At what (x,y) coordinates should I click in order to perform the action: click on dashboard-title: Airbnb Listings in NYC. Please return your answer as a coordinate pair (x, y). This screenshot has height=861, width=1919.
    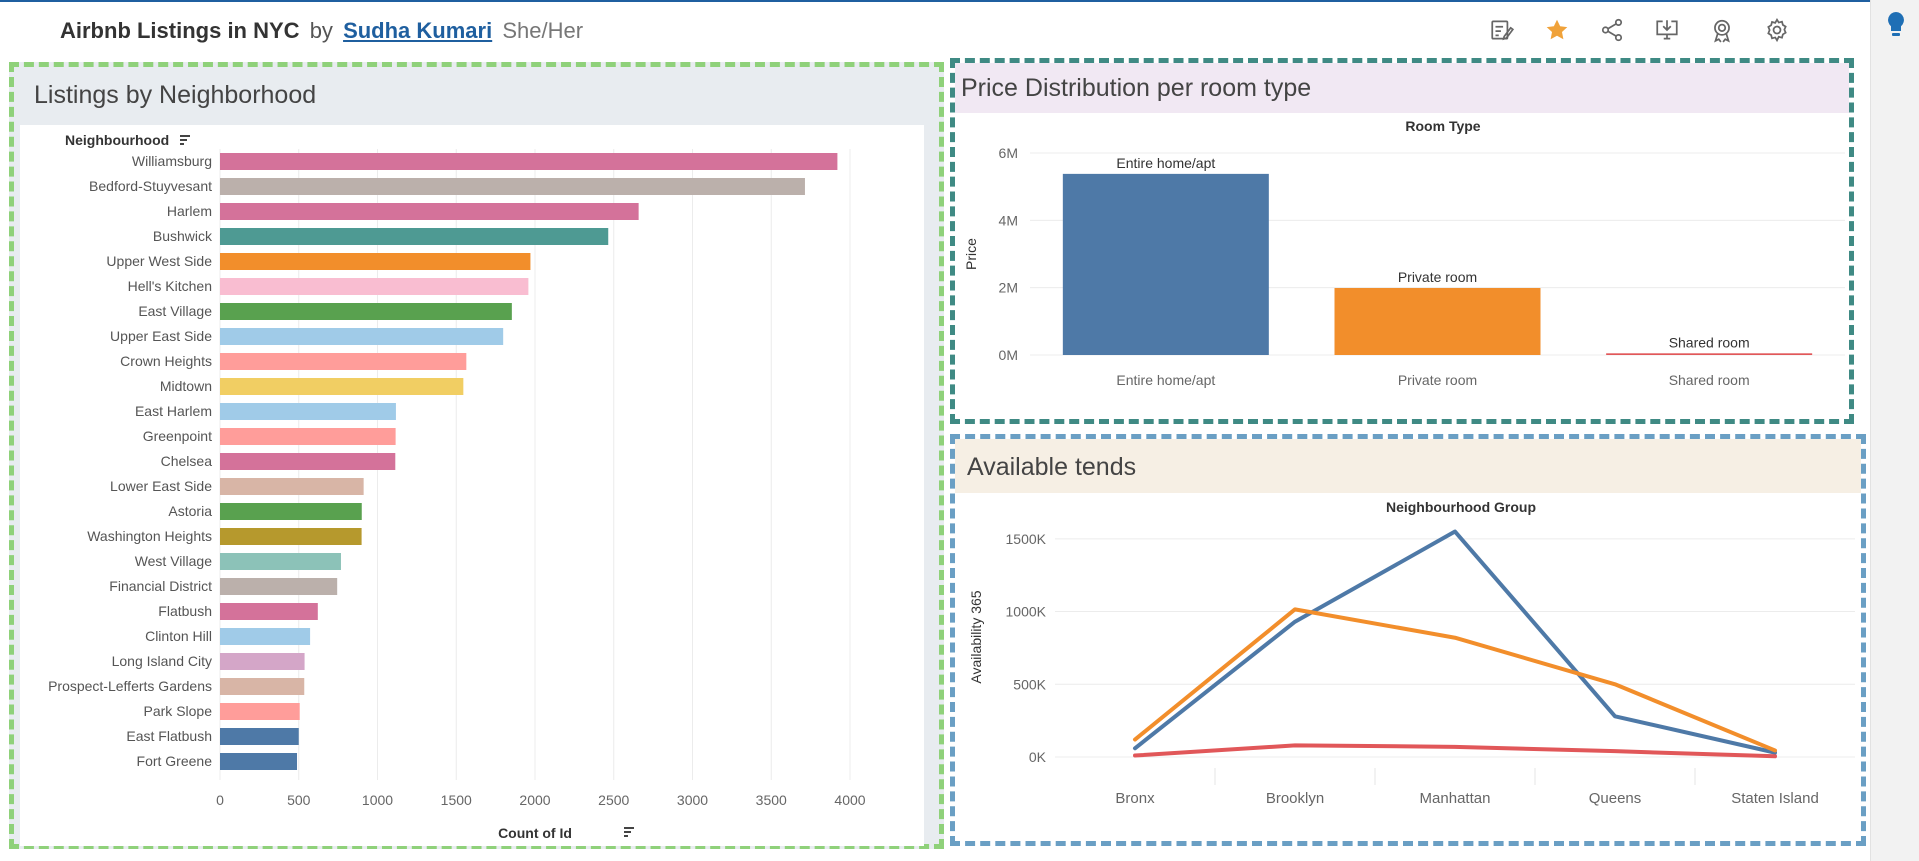
    Looking at the image, I should click on (180, 30).